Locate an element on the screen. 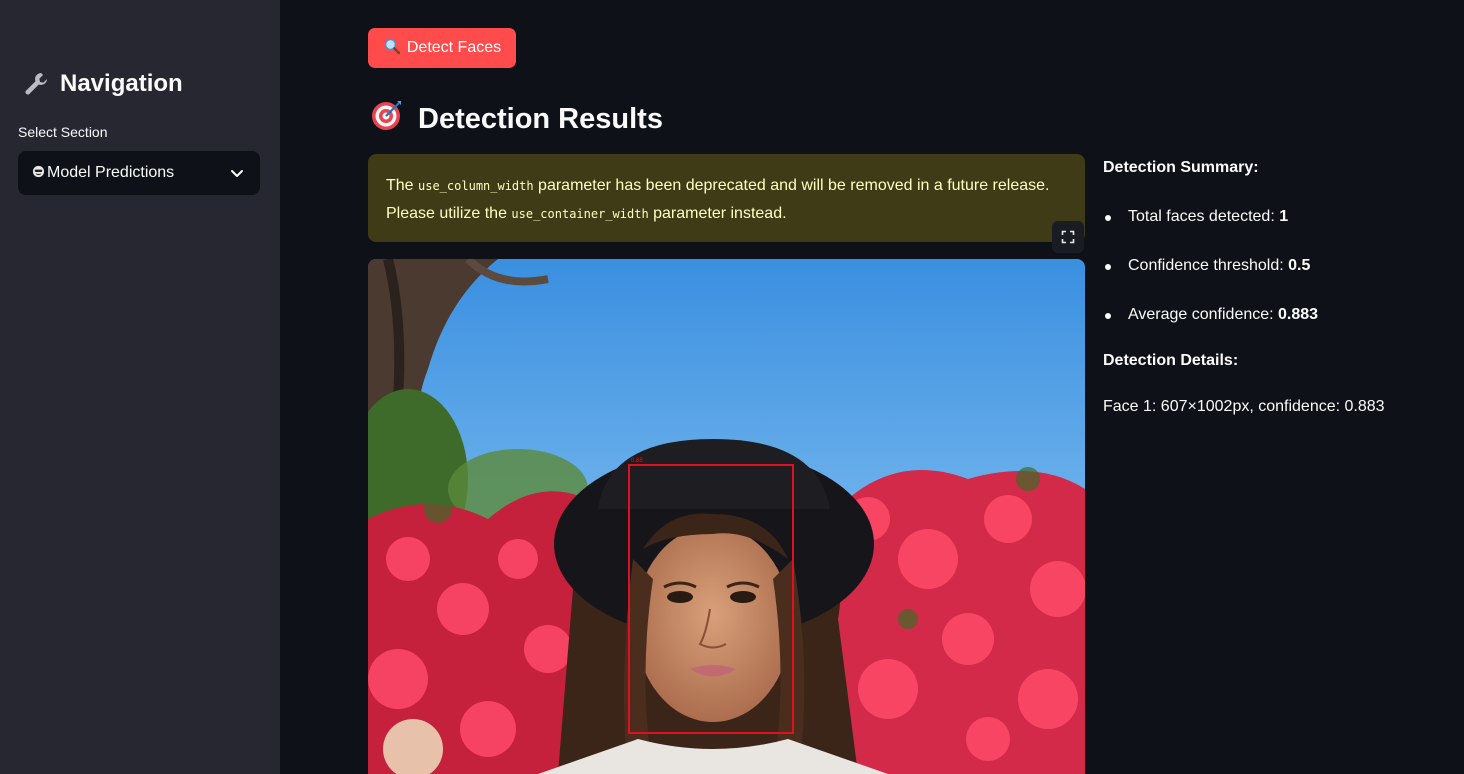 This screenshot has height=774, width=1464. warning-text-1: The is located at coordinates (402, 185).